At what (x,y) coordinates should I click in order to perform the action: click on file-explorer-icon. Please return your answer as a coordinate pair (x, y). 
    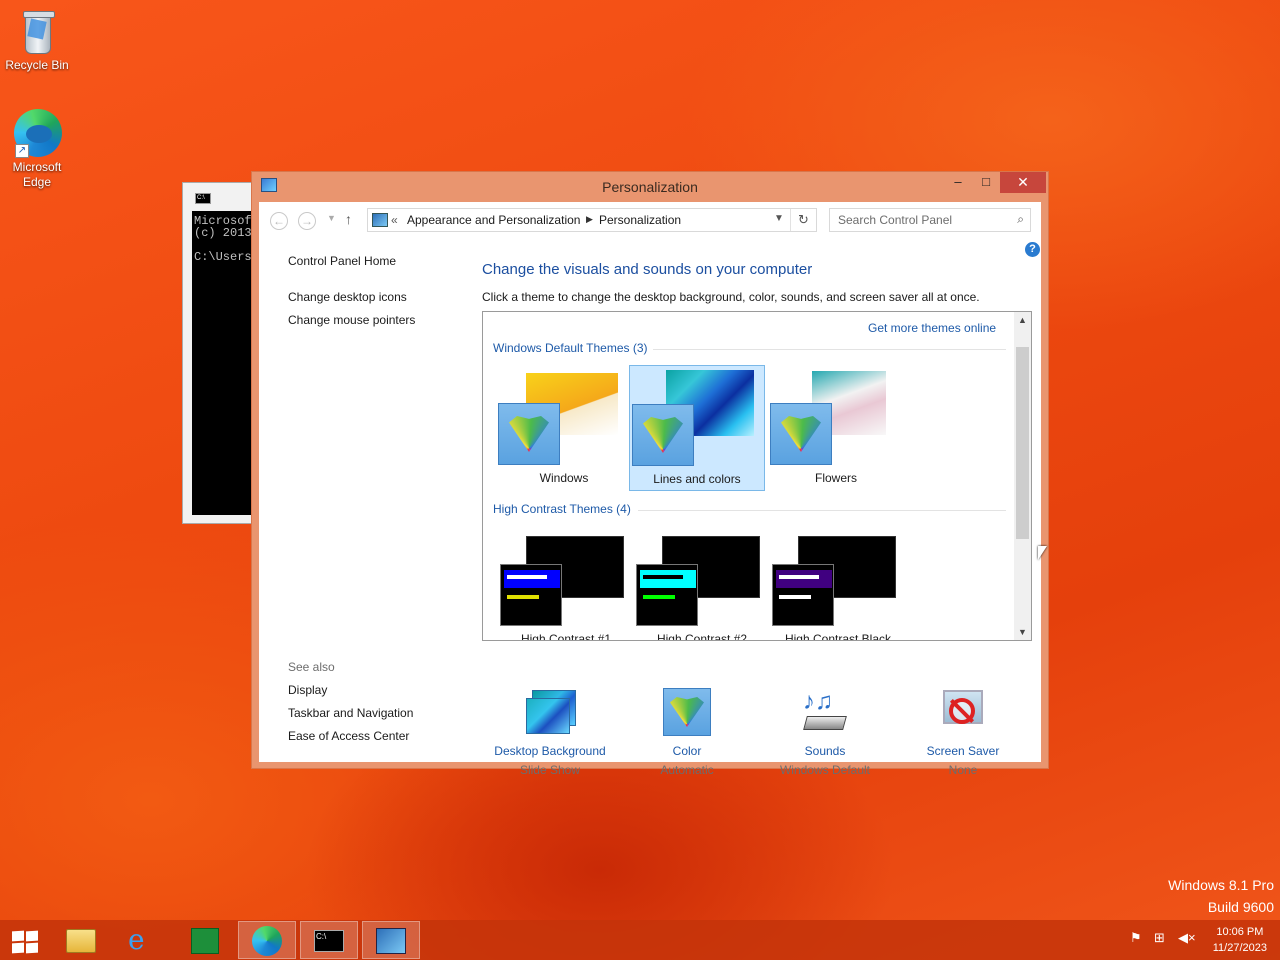
    Looking at the image, I should click on (81, 941).